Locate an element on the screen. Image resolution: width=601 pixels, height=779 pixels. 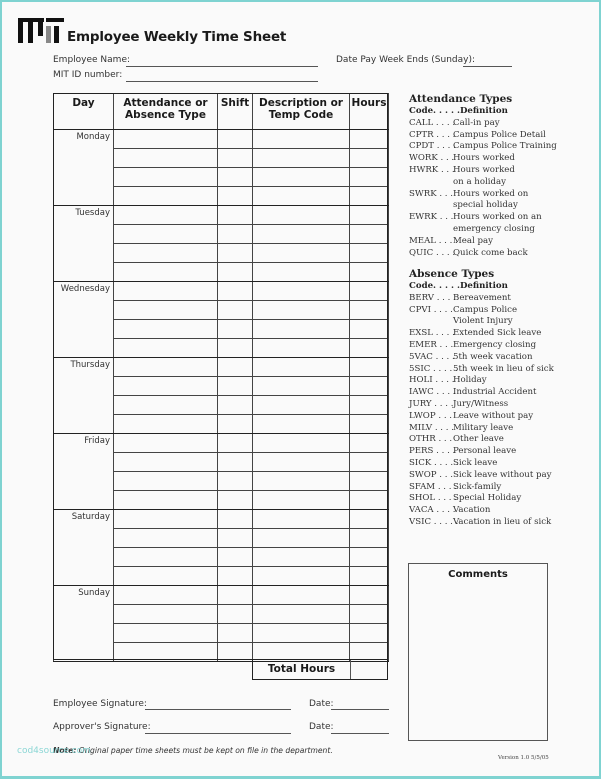
approver-date-field is located at coordinates (360, 733).